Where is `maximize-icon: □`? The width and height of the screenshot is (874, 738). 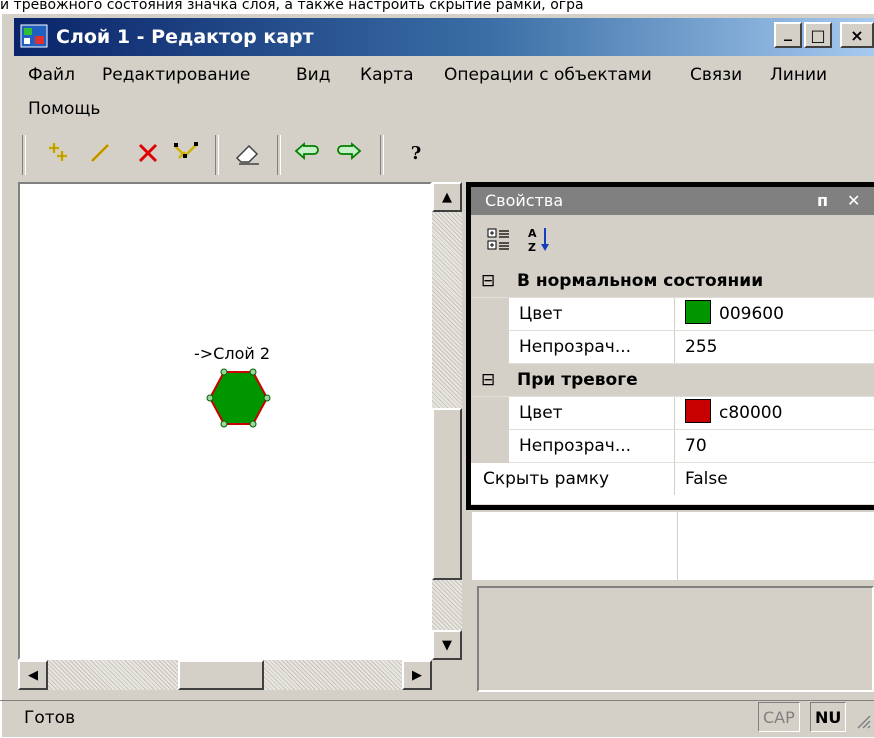
maximize-icon: □ is located at coordinates (818, 35).